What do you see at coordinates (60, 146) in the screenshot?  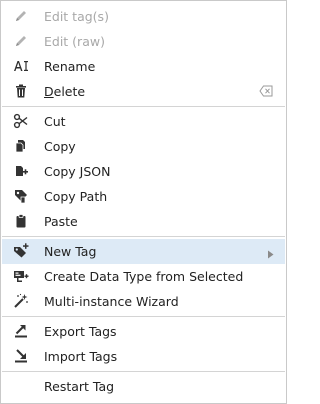 I see `menu-item-label: Copy` at bounding box center [60, 146].